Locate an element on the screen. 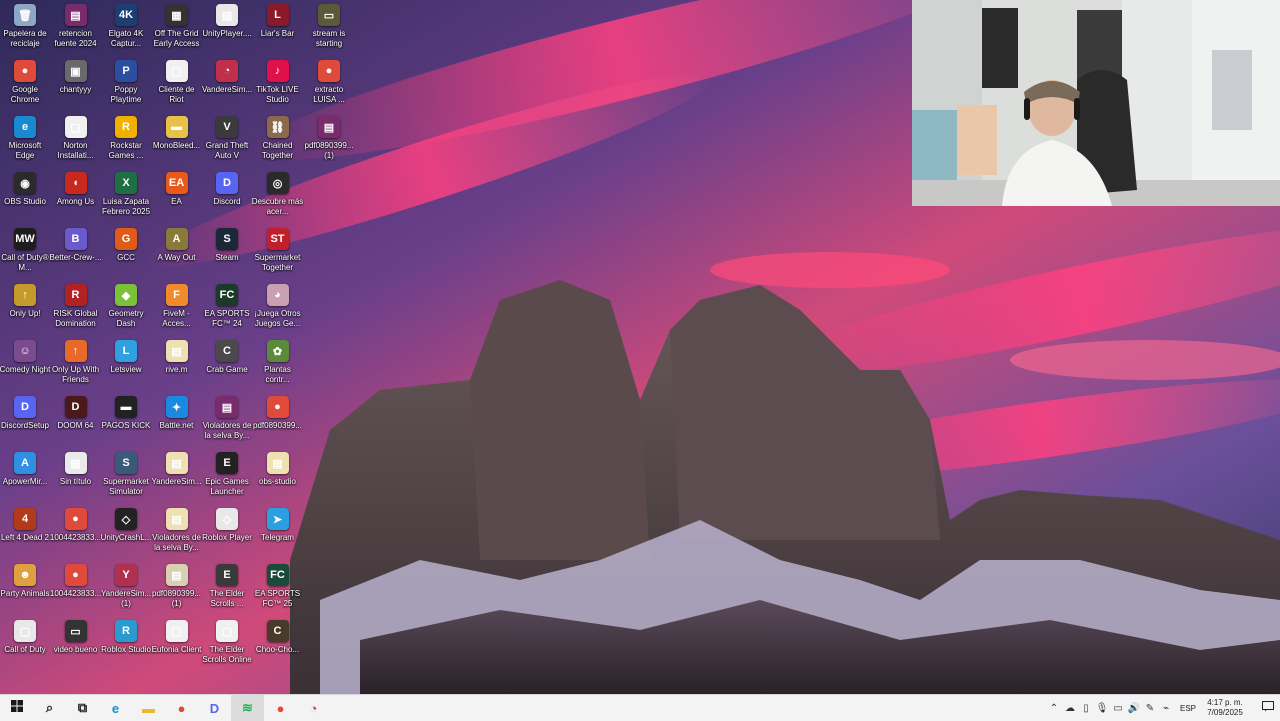 This screenshot has width=1280, height=721. desktop-shortcut: E Epic Games Launcher is located at coordinates (227, 478).